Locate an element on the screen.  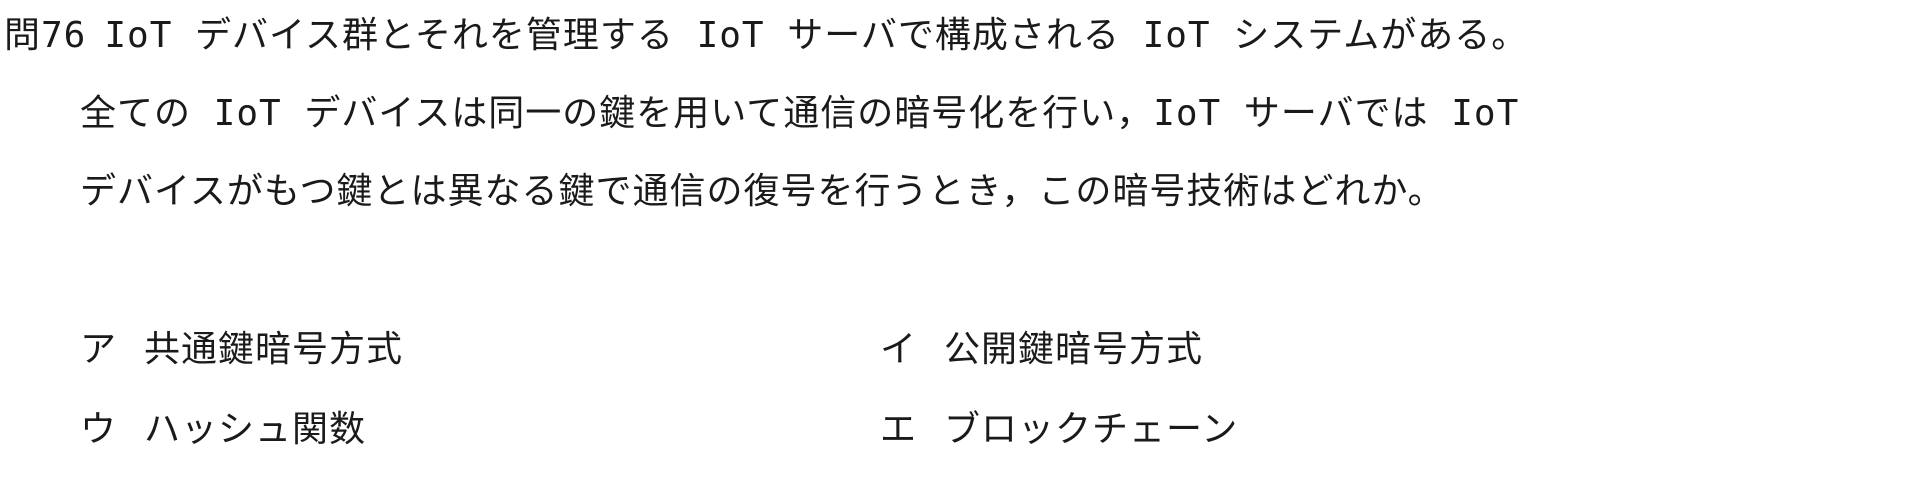
question-text-line-3: デバイスがもつ鍵とは異なる鍵で通信の復号を行うとき，この暗号技術はどれか。 is located at coordinates (762, 191).